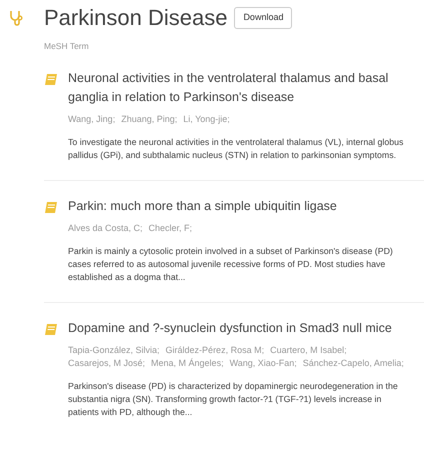 Image resolution: width=424 pixels, height=466 pixels. I want to click on author-name: Tapia-González, Silvia;, so click(114, 350).